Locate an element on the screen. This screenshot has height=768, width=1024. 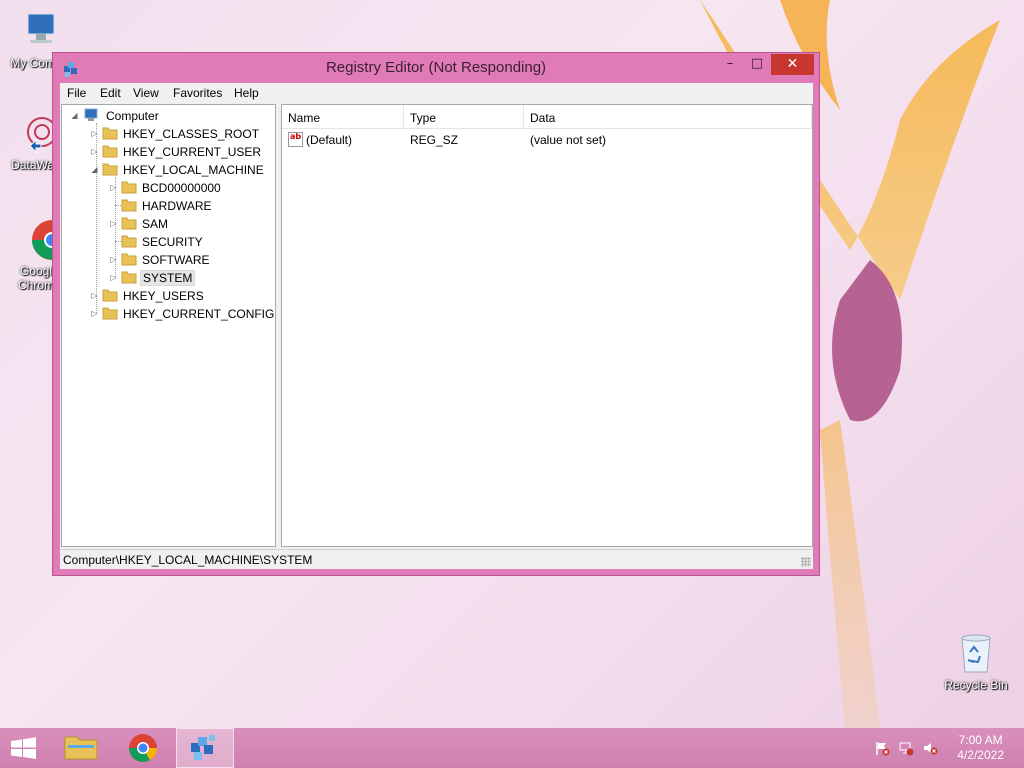
table-row: ab (Default) REG_SZ (value not set) is located at coordinates (547, 140).